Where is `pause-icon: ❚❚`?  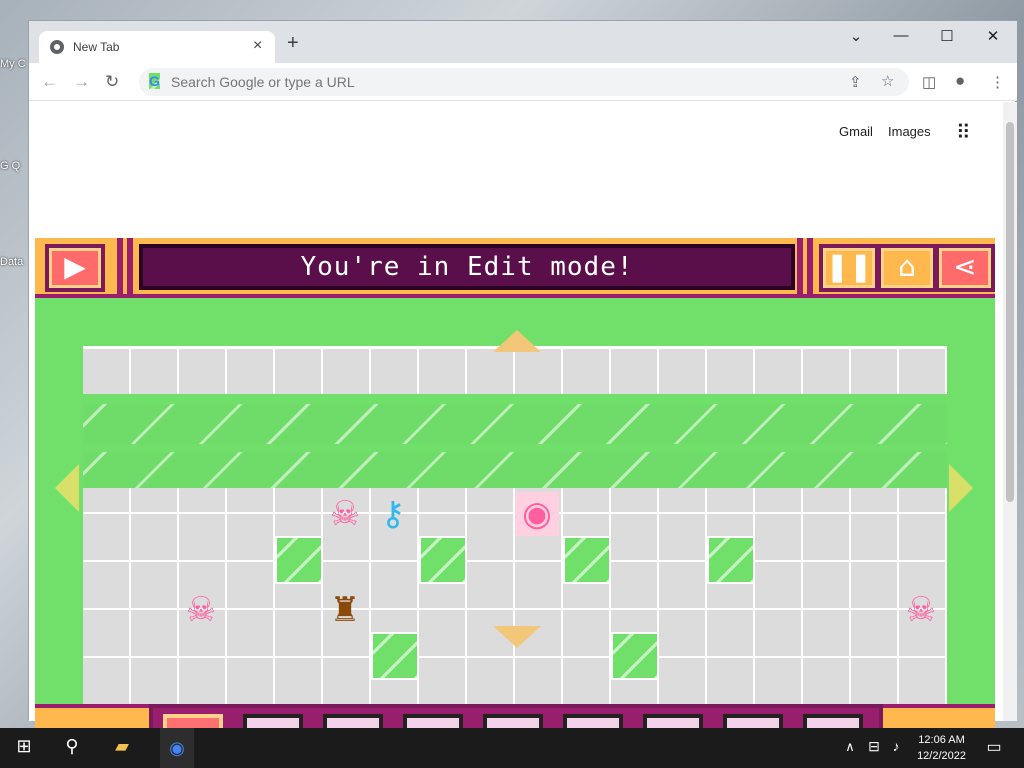
pause-icon: ❚❚ is located at coordinates (849, 266).